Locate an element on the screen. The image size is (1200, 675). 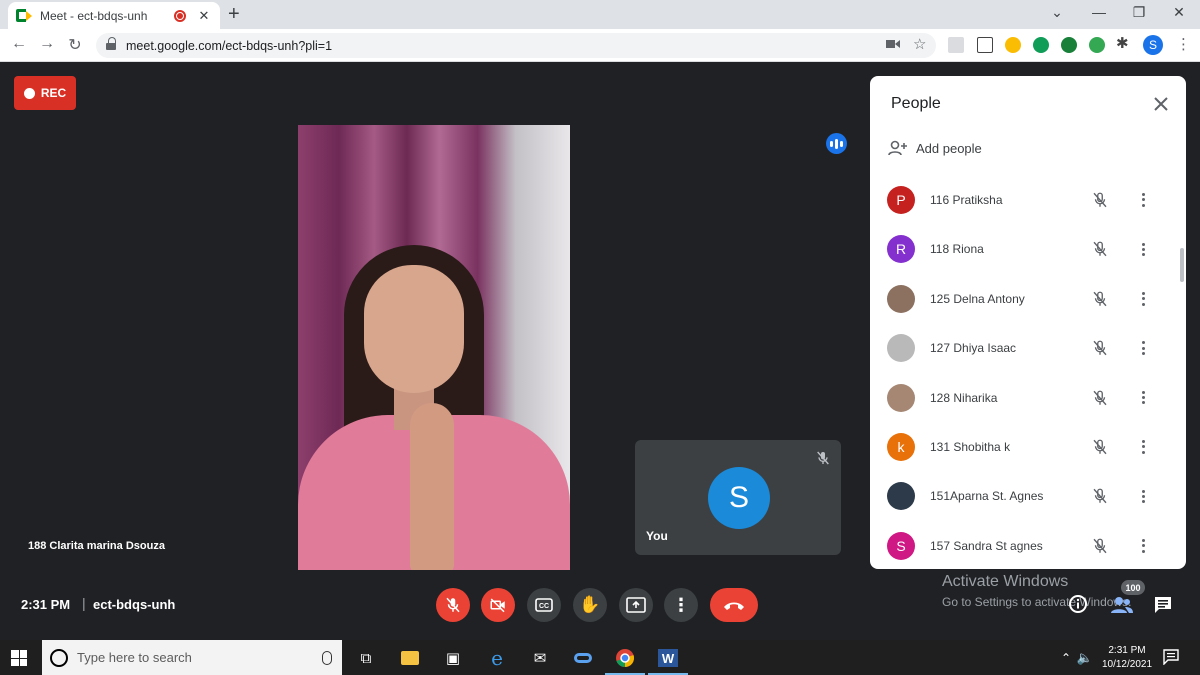
more-vert-icon: ⋮ is located at coordinates (681, 604).